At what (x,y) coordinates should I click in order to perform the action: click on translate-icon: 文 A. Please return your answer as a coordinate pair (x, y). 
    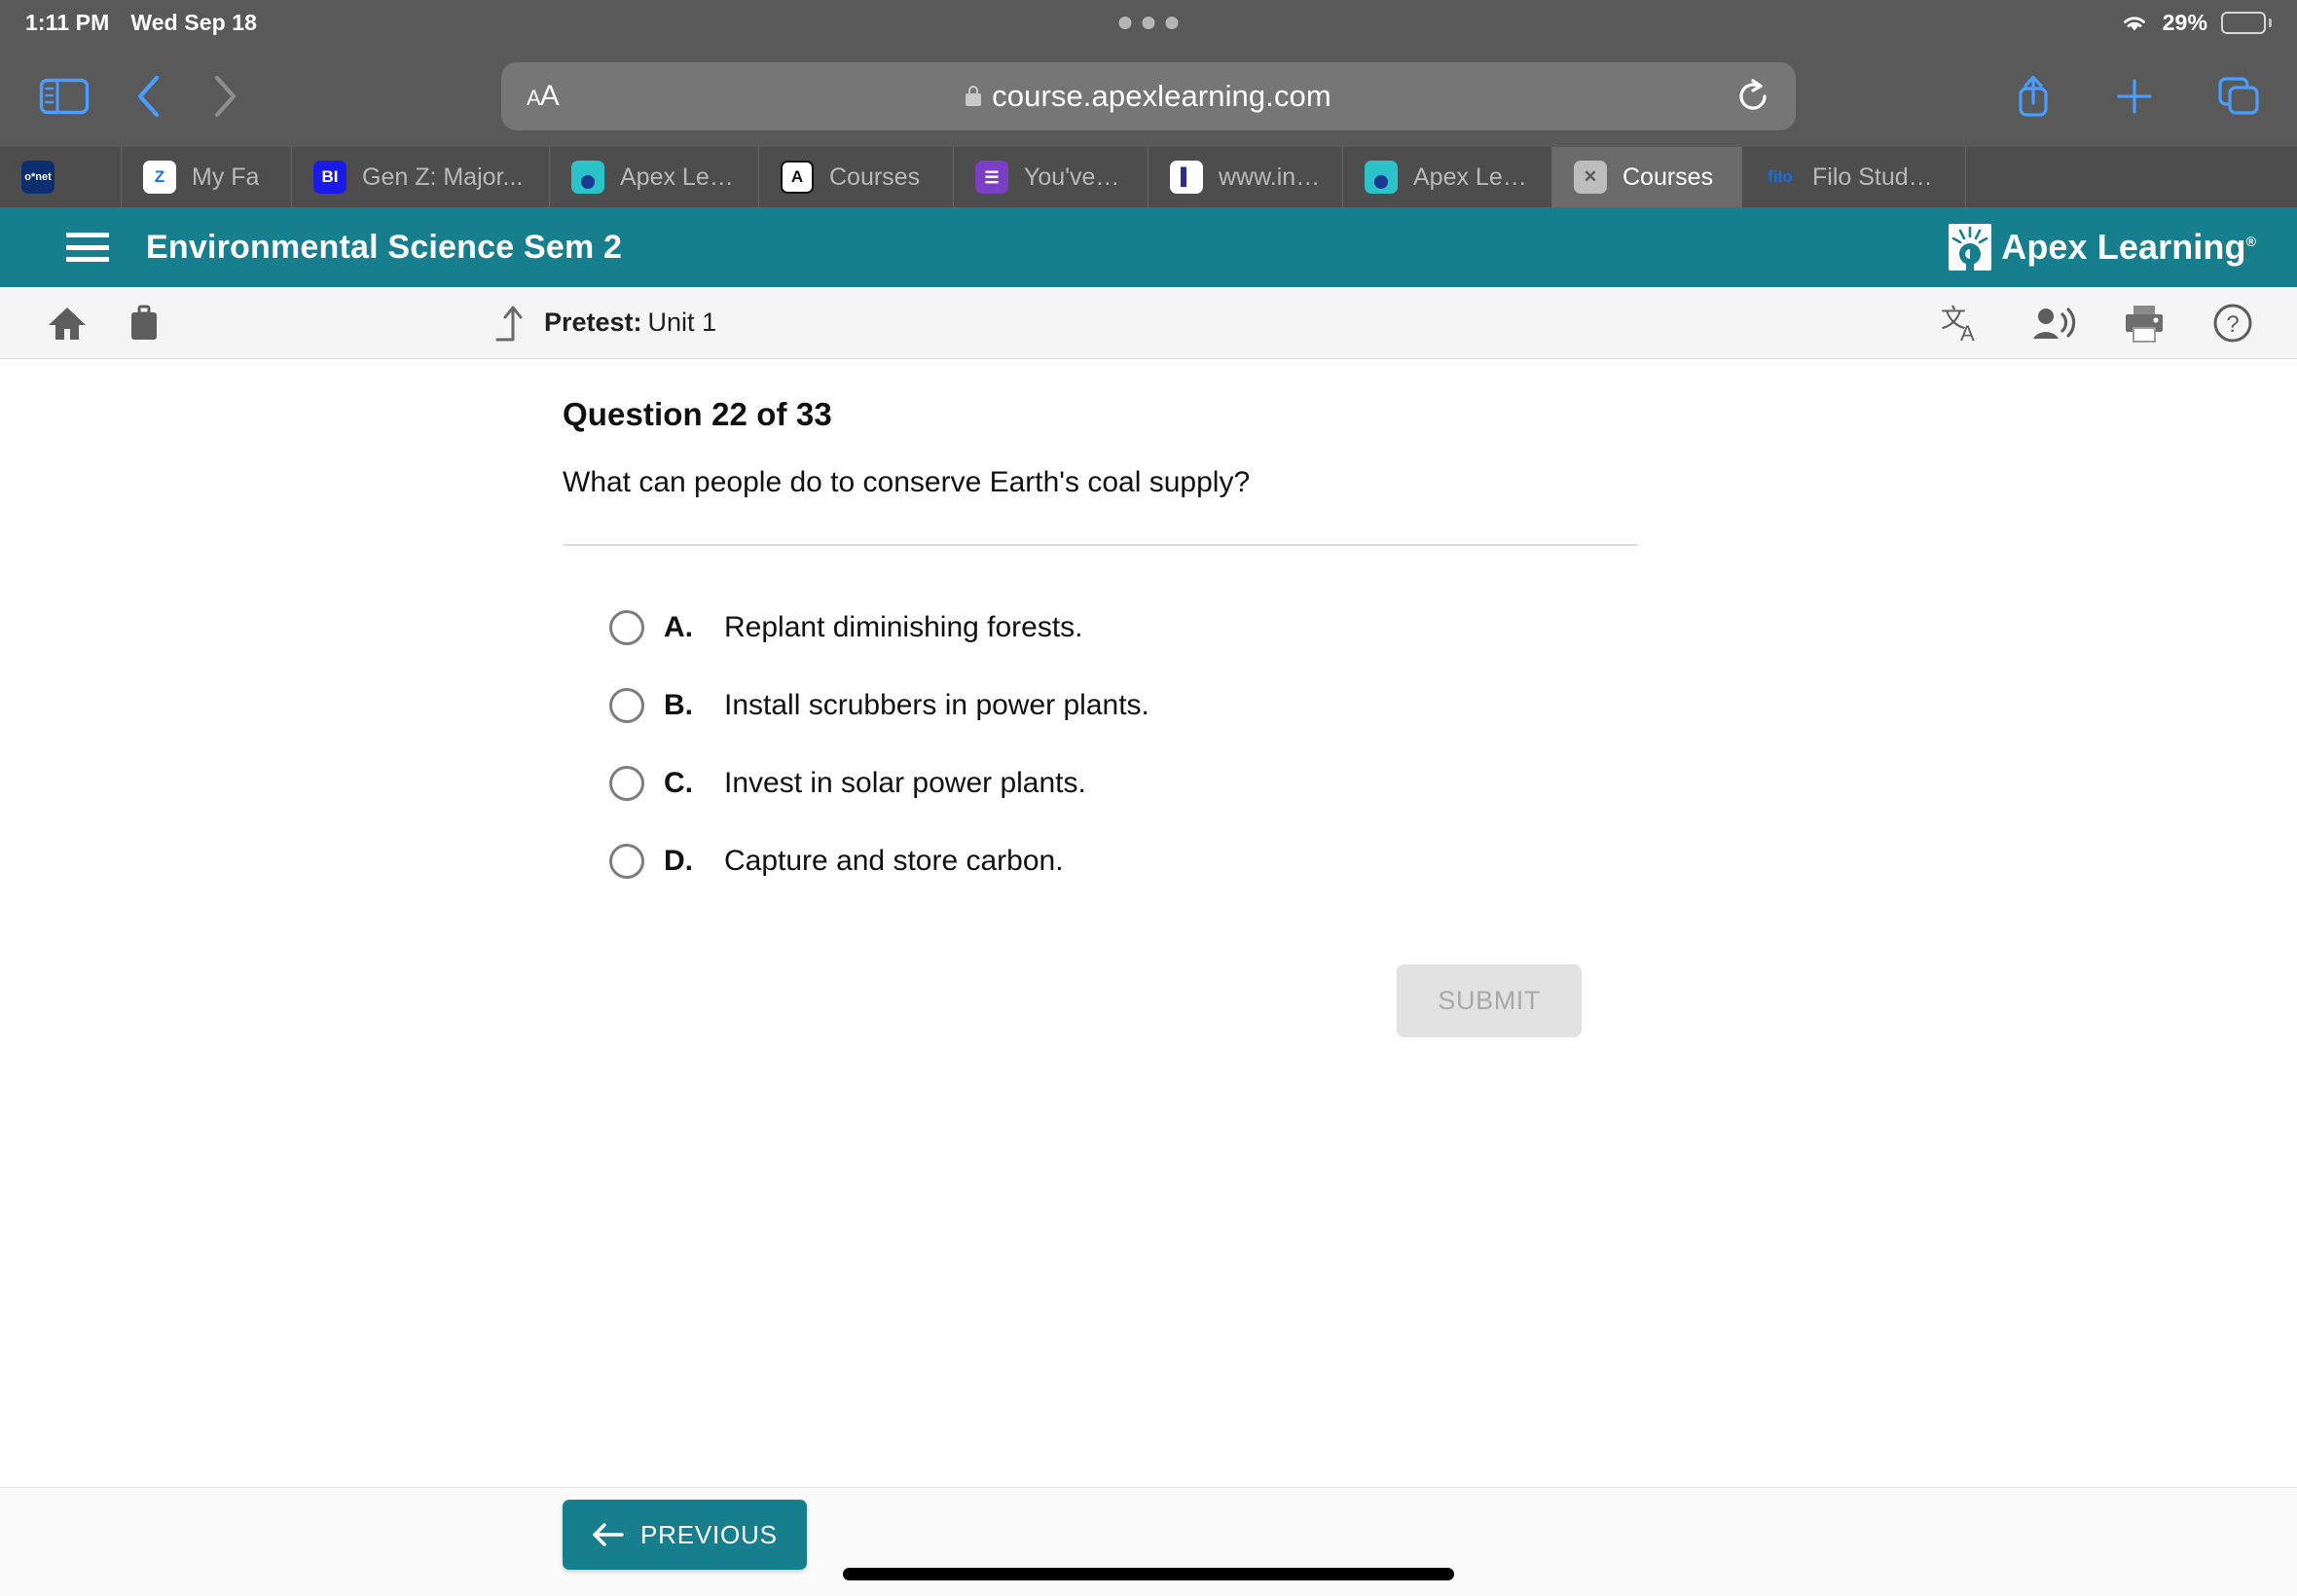
    Looking at the image, I should click on (1963, 323).